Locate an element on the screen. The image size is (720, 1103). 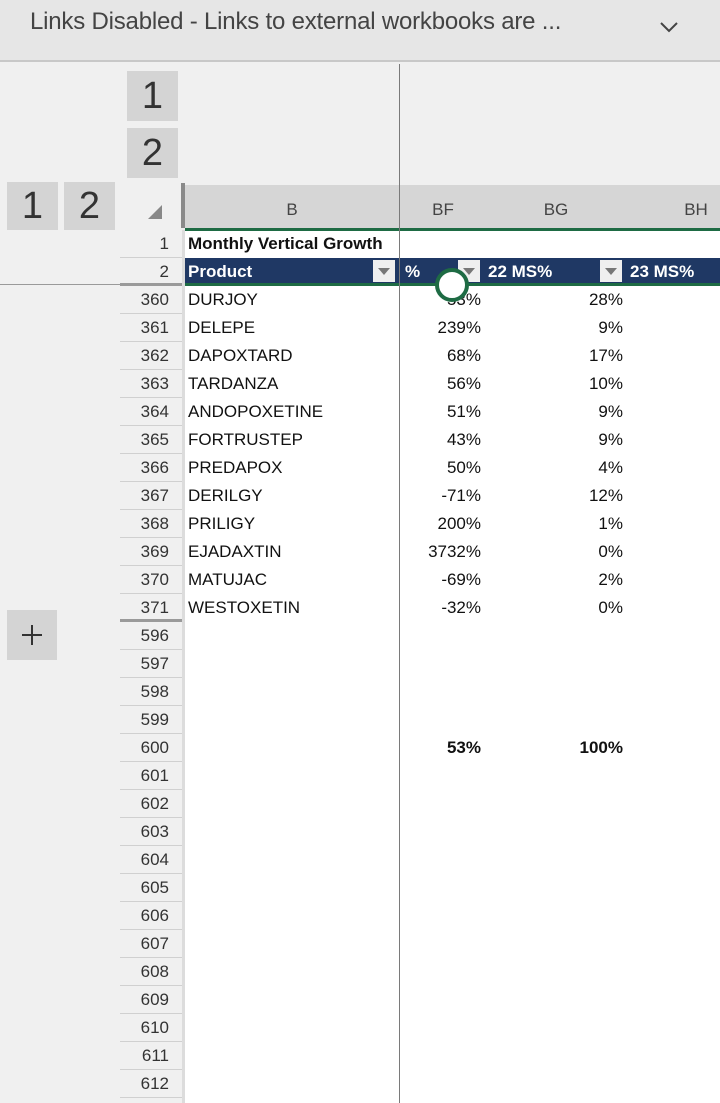
column-outline-level-1-button: 1 is located at coordinates (152, 96).